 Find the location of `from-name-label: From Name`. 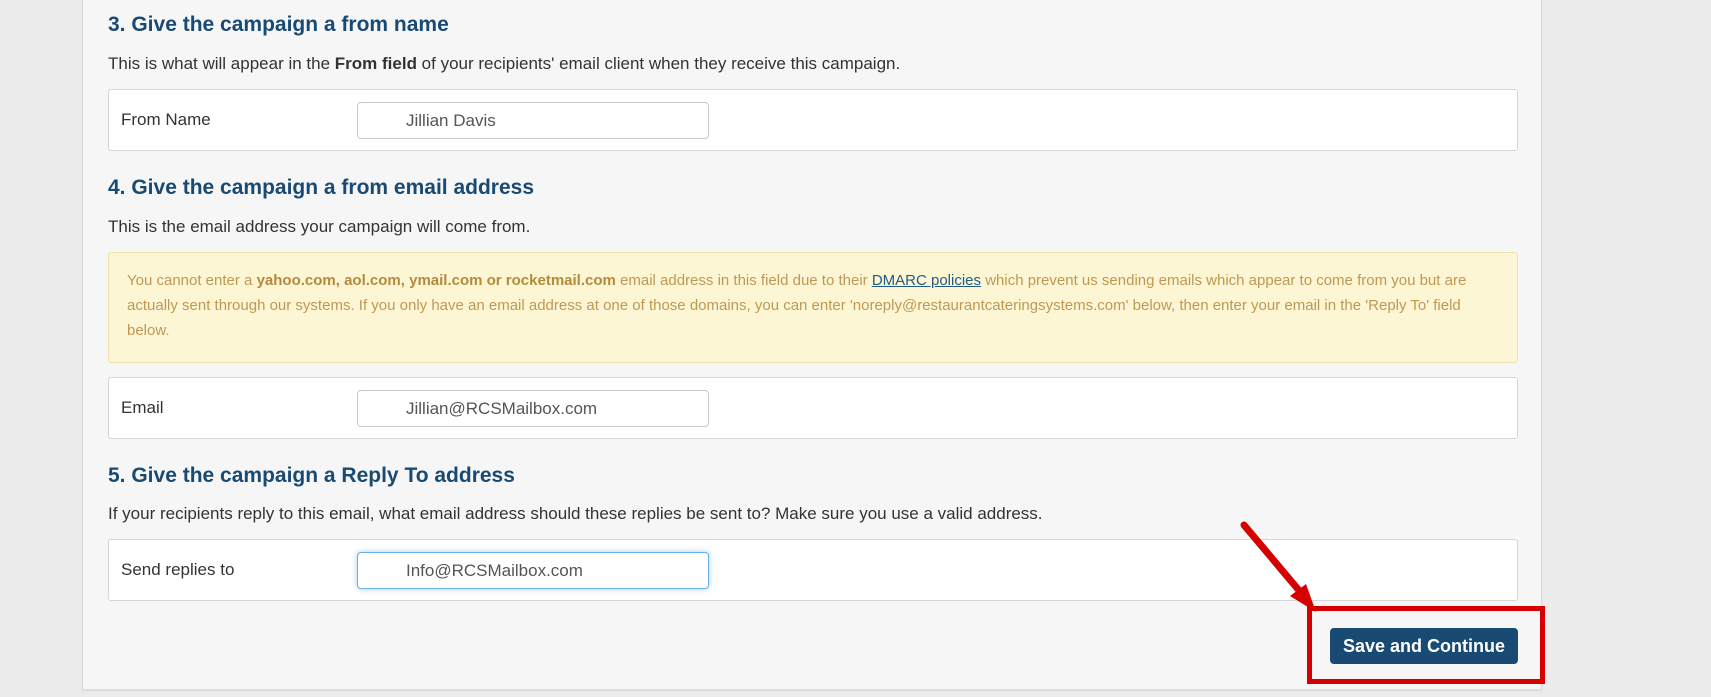

from-name-label: From Name is located at coordinates (166, 119).